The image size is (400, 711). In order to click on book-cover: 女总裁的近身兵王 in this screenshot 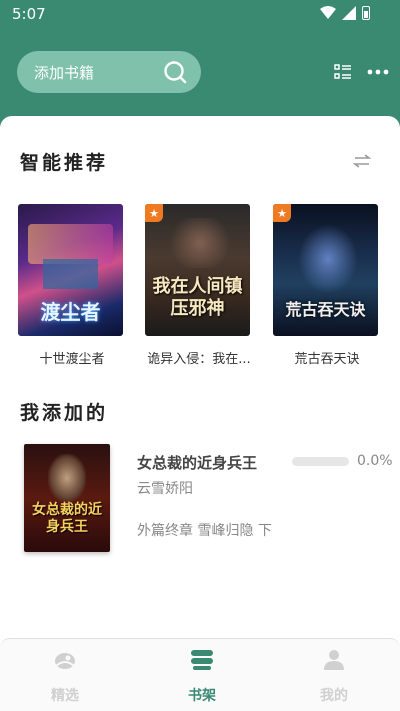, I will do `click(67, 498)`.